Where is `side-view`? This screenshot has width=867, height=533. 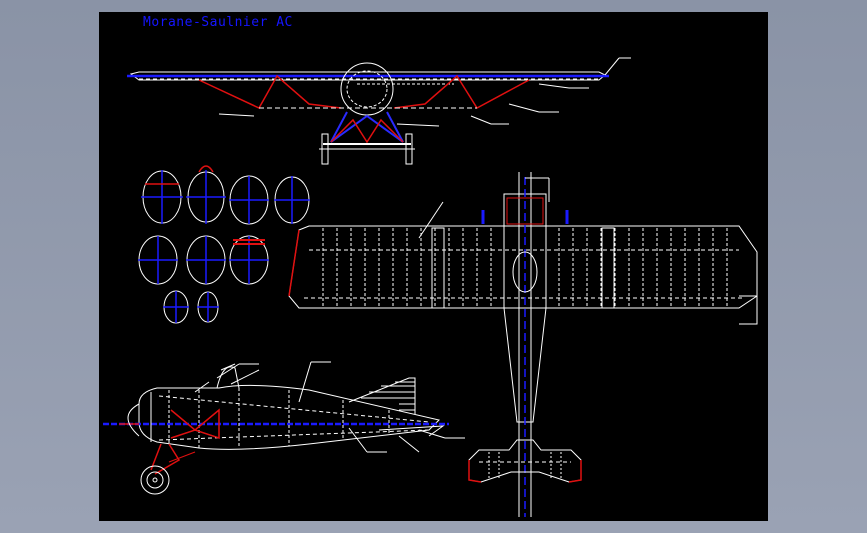
side-view is located at coordinates (284, 428).